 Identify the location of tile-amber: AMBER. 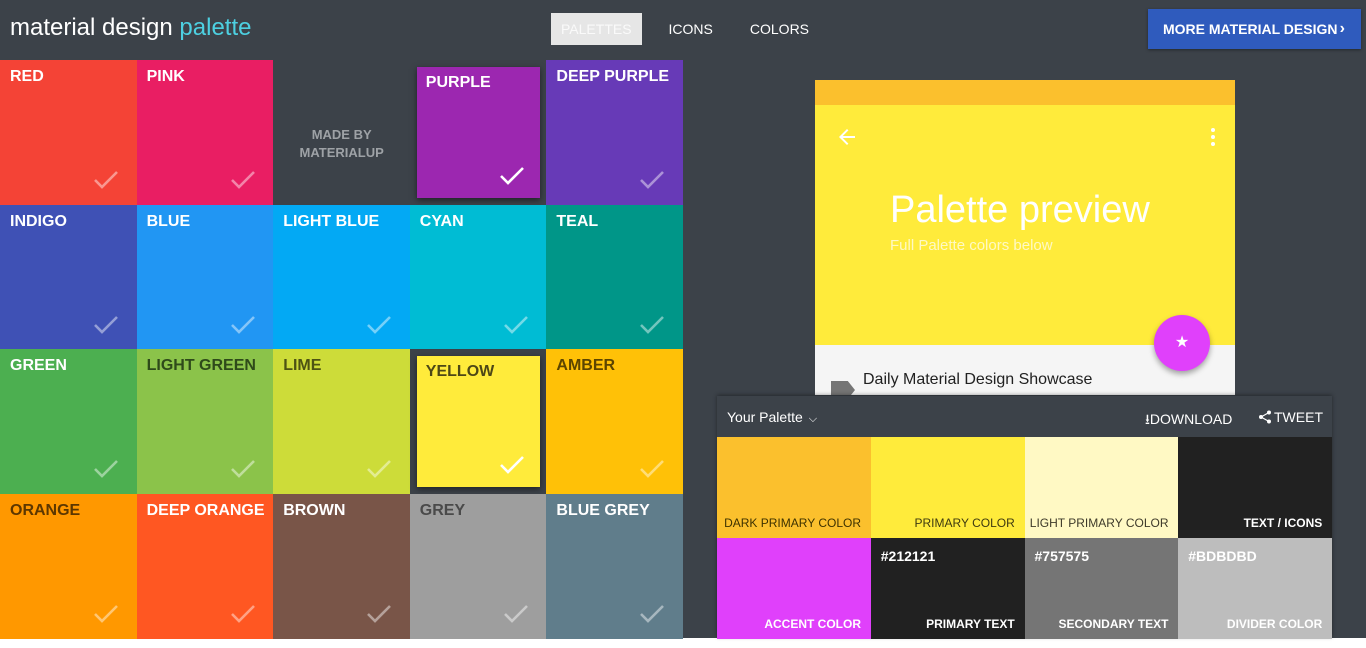
(615, 422).